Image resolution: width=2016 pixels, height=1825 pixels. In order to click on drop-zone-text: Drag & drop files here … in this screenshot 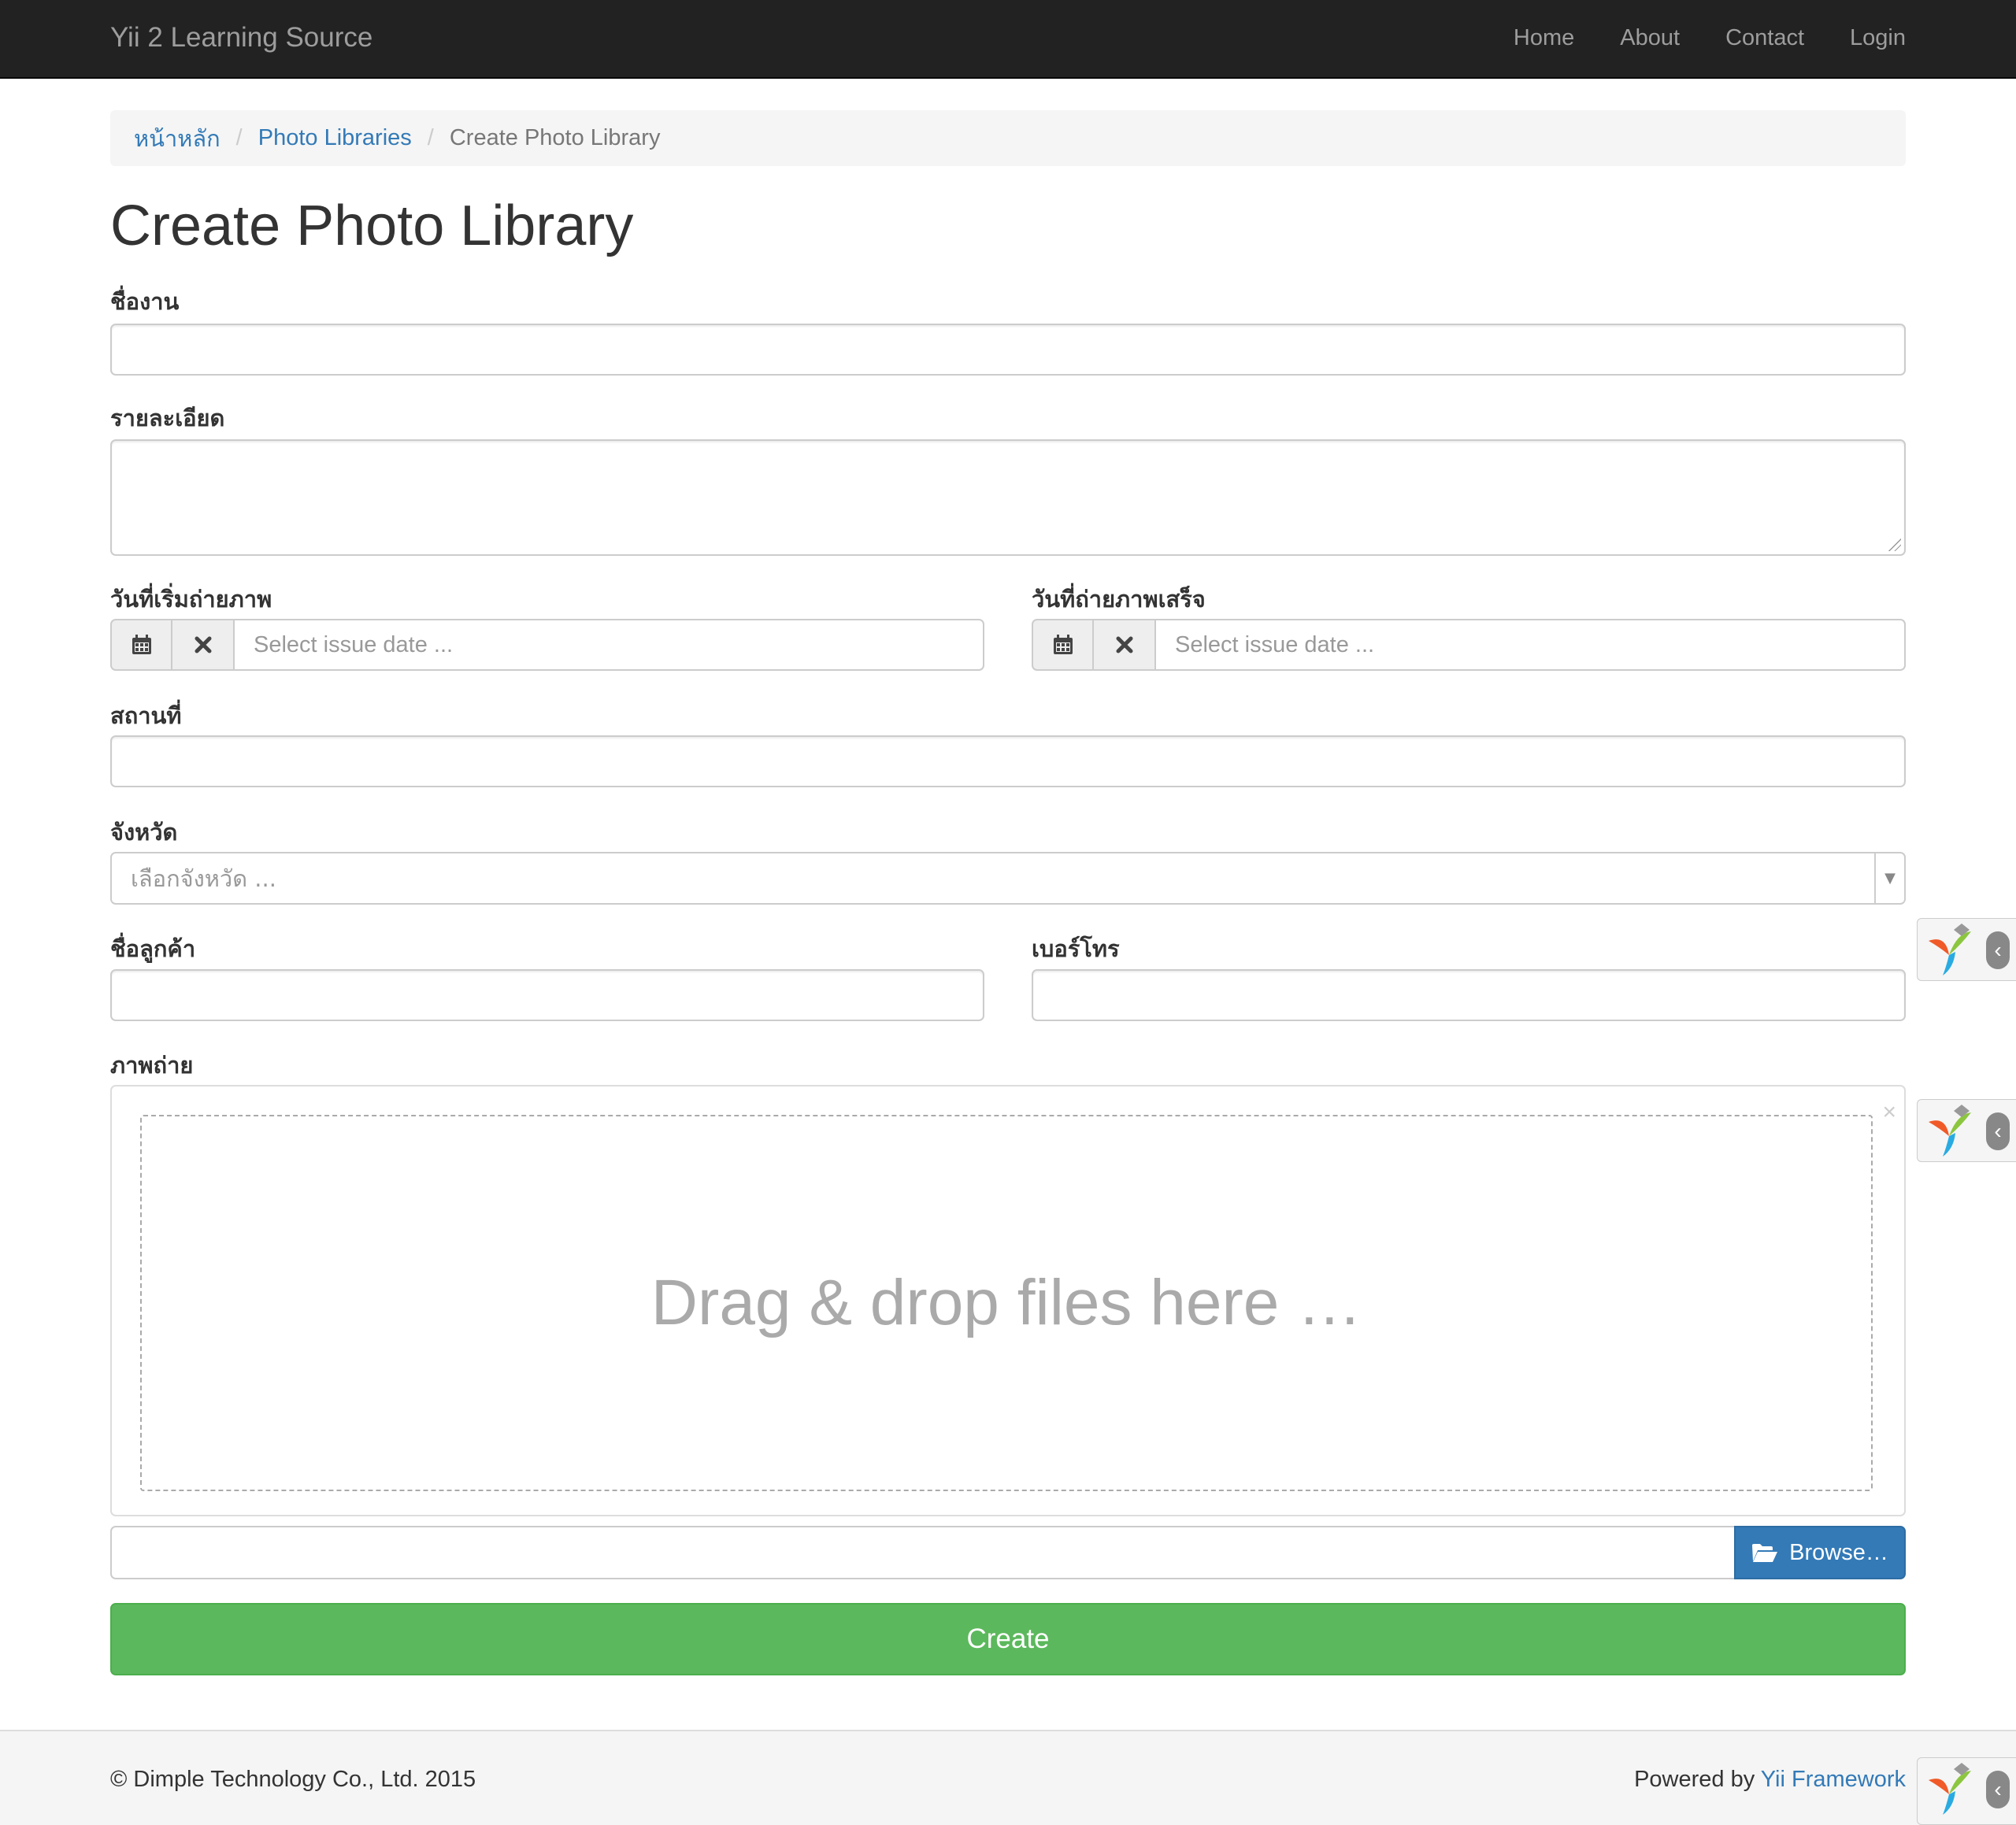, I will do `click(1006, 1302)`.